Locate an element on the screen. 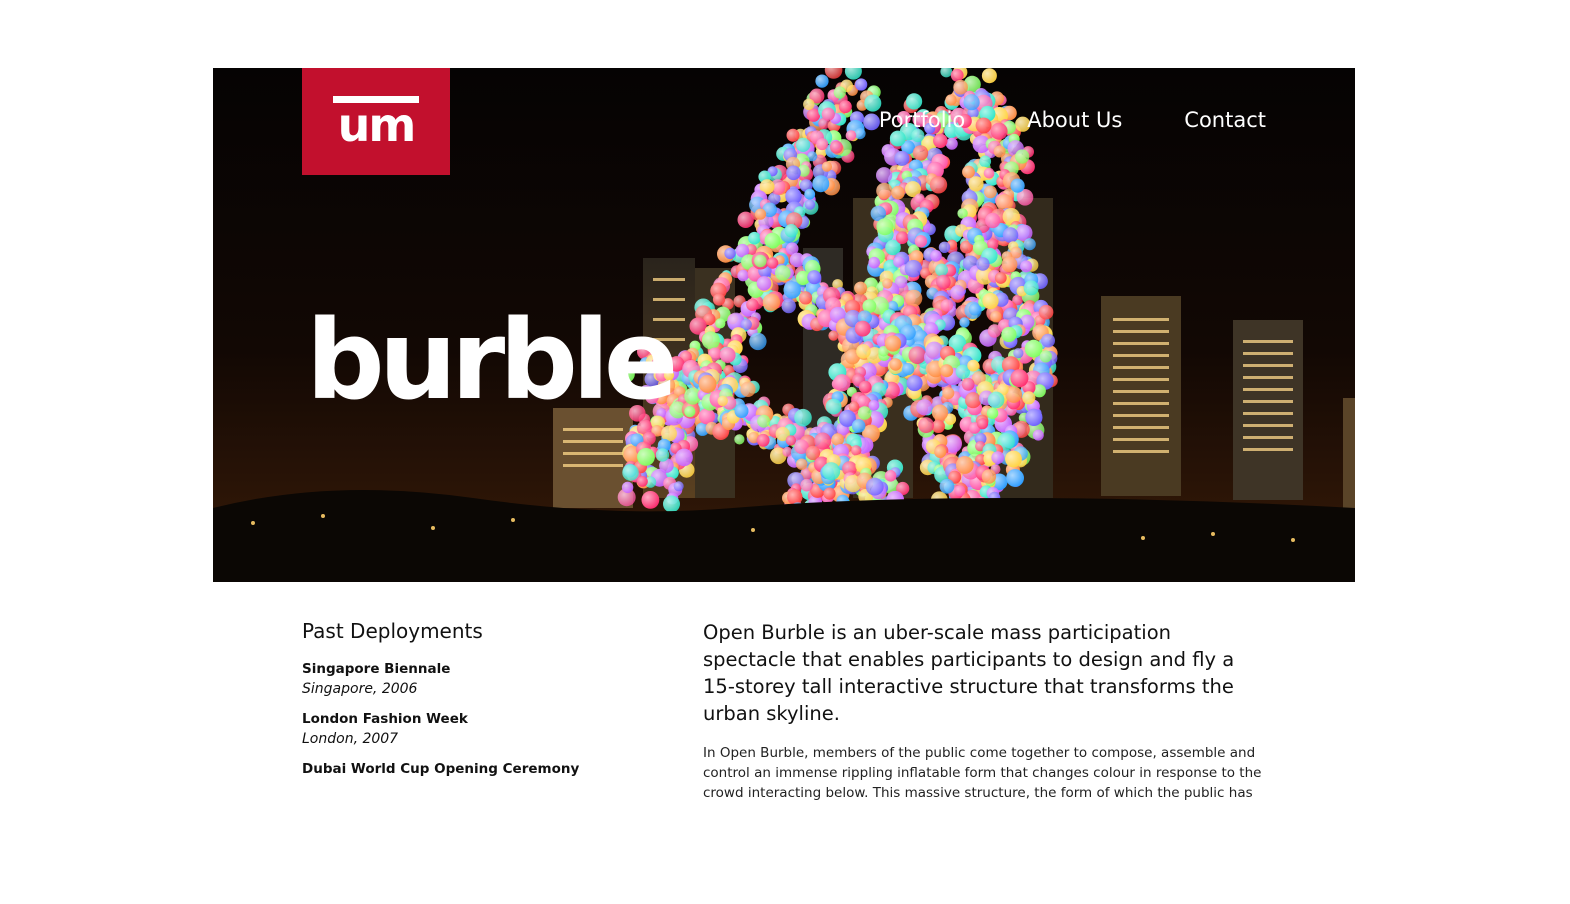  deployment-name: Singapore Biennale is located at coordinates (376, 669).